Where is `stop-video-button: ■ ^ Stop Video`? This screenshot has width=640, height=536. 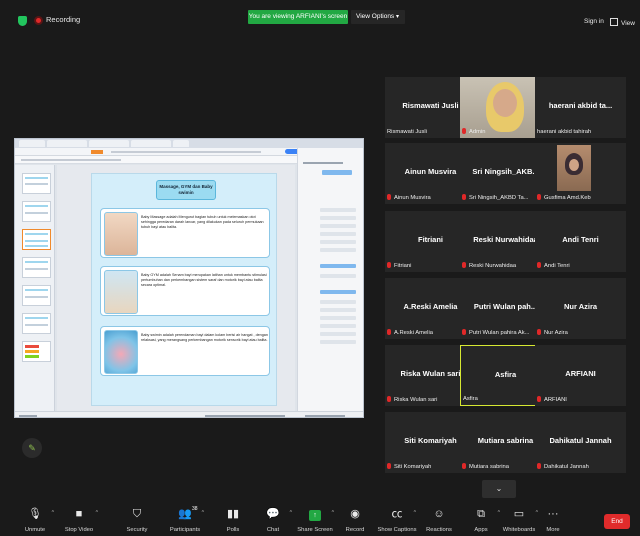 stop-video-button: ■ ^ Stop Video is located at coordinates (79, 519).